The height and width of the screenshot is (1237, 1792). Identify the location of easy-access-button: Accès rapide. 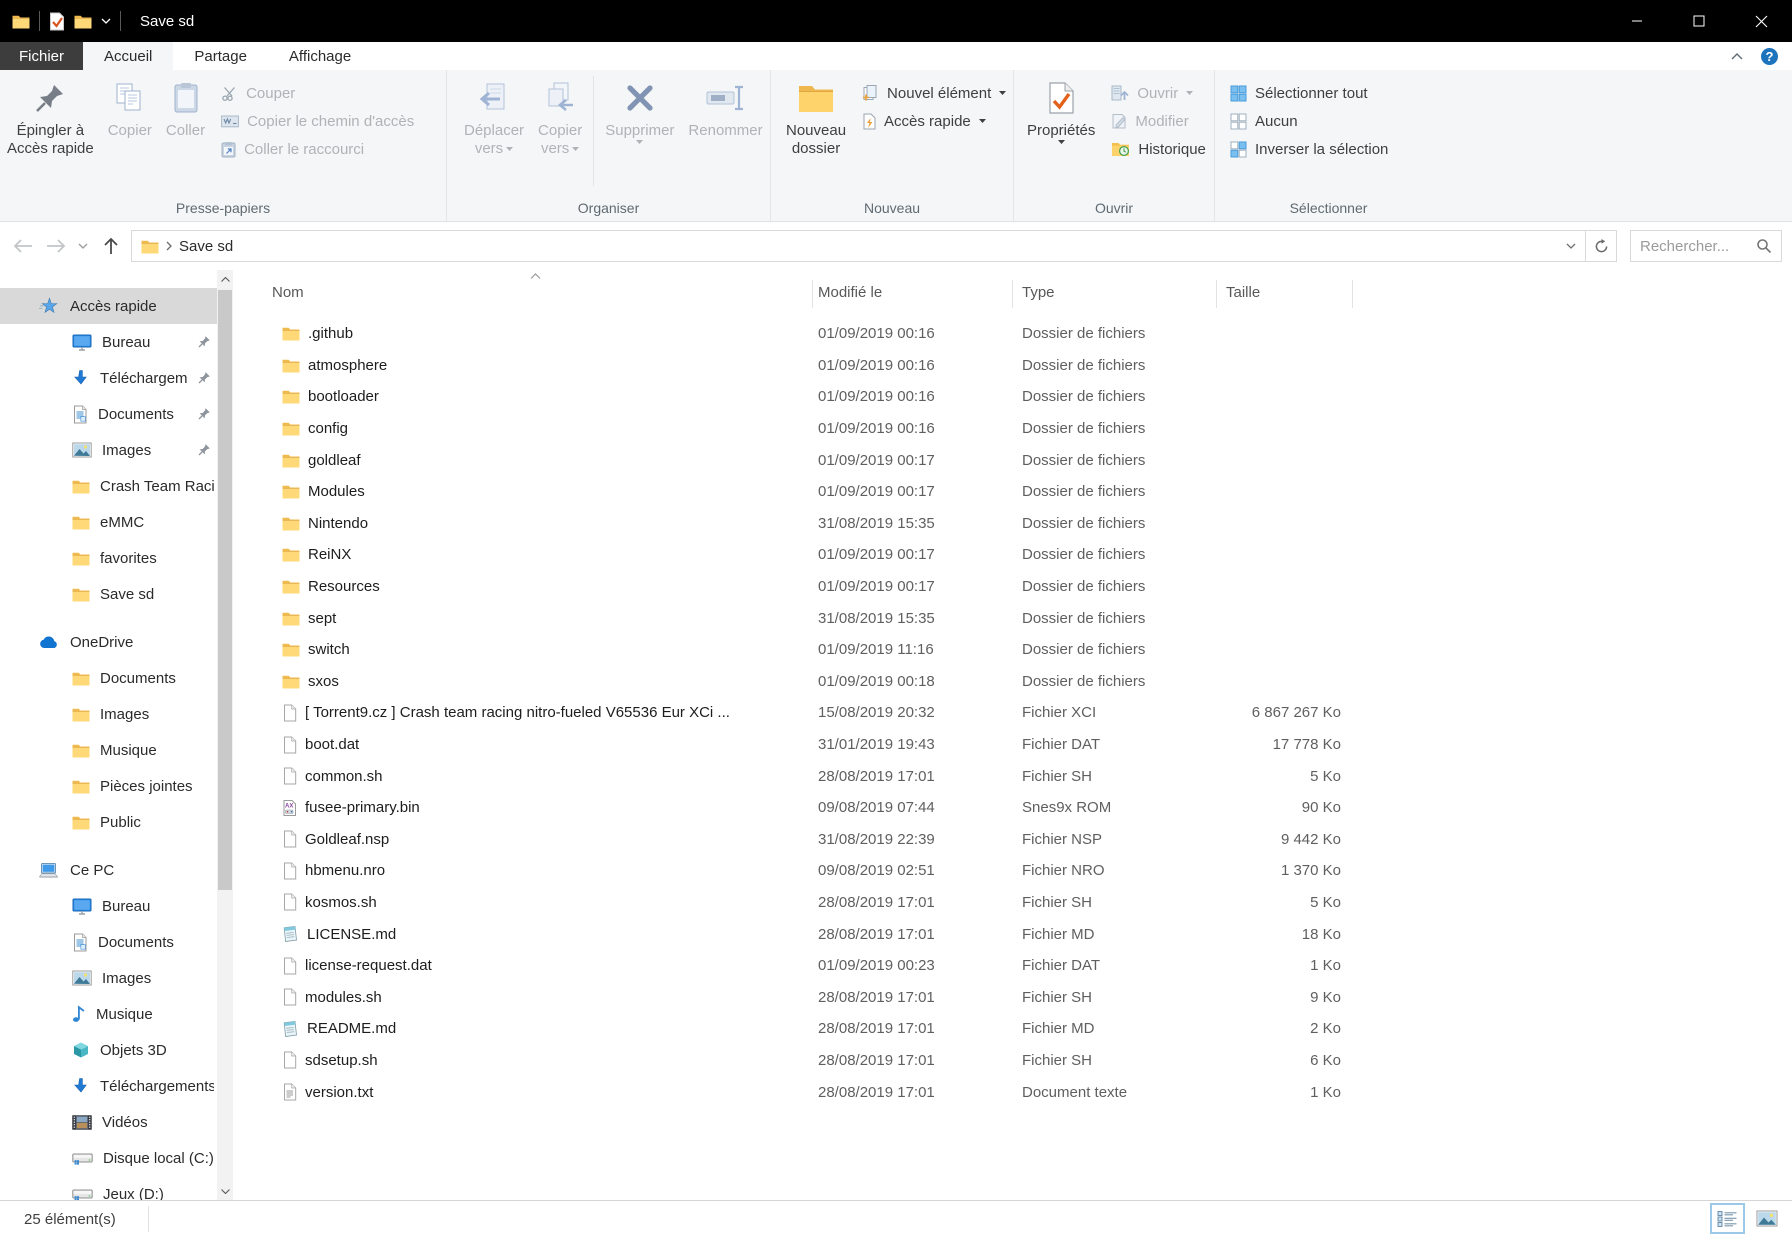
(934, 121).